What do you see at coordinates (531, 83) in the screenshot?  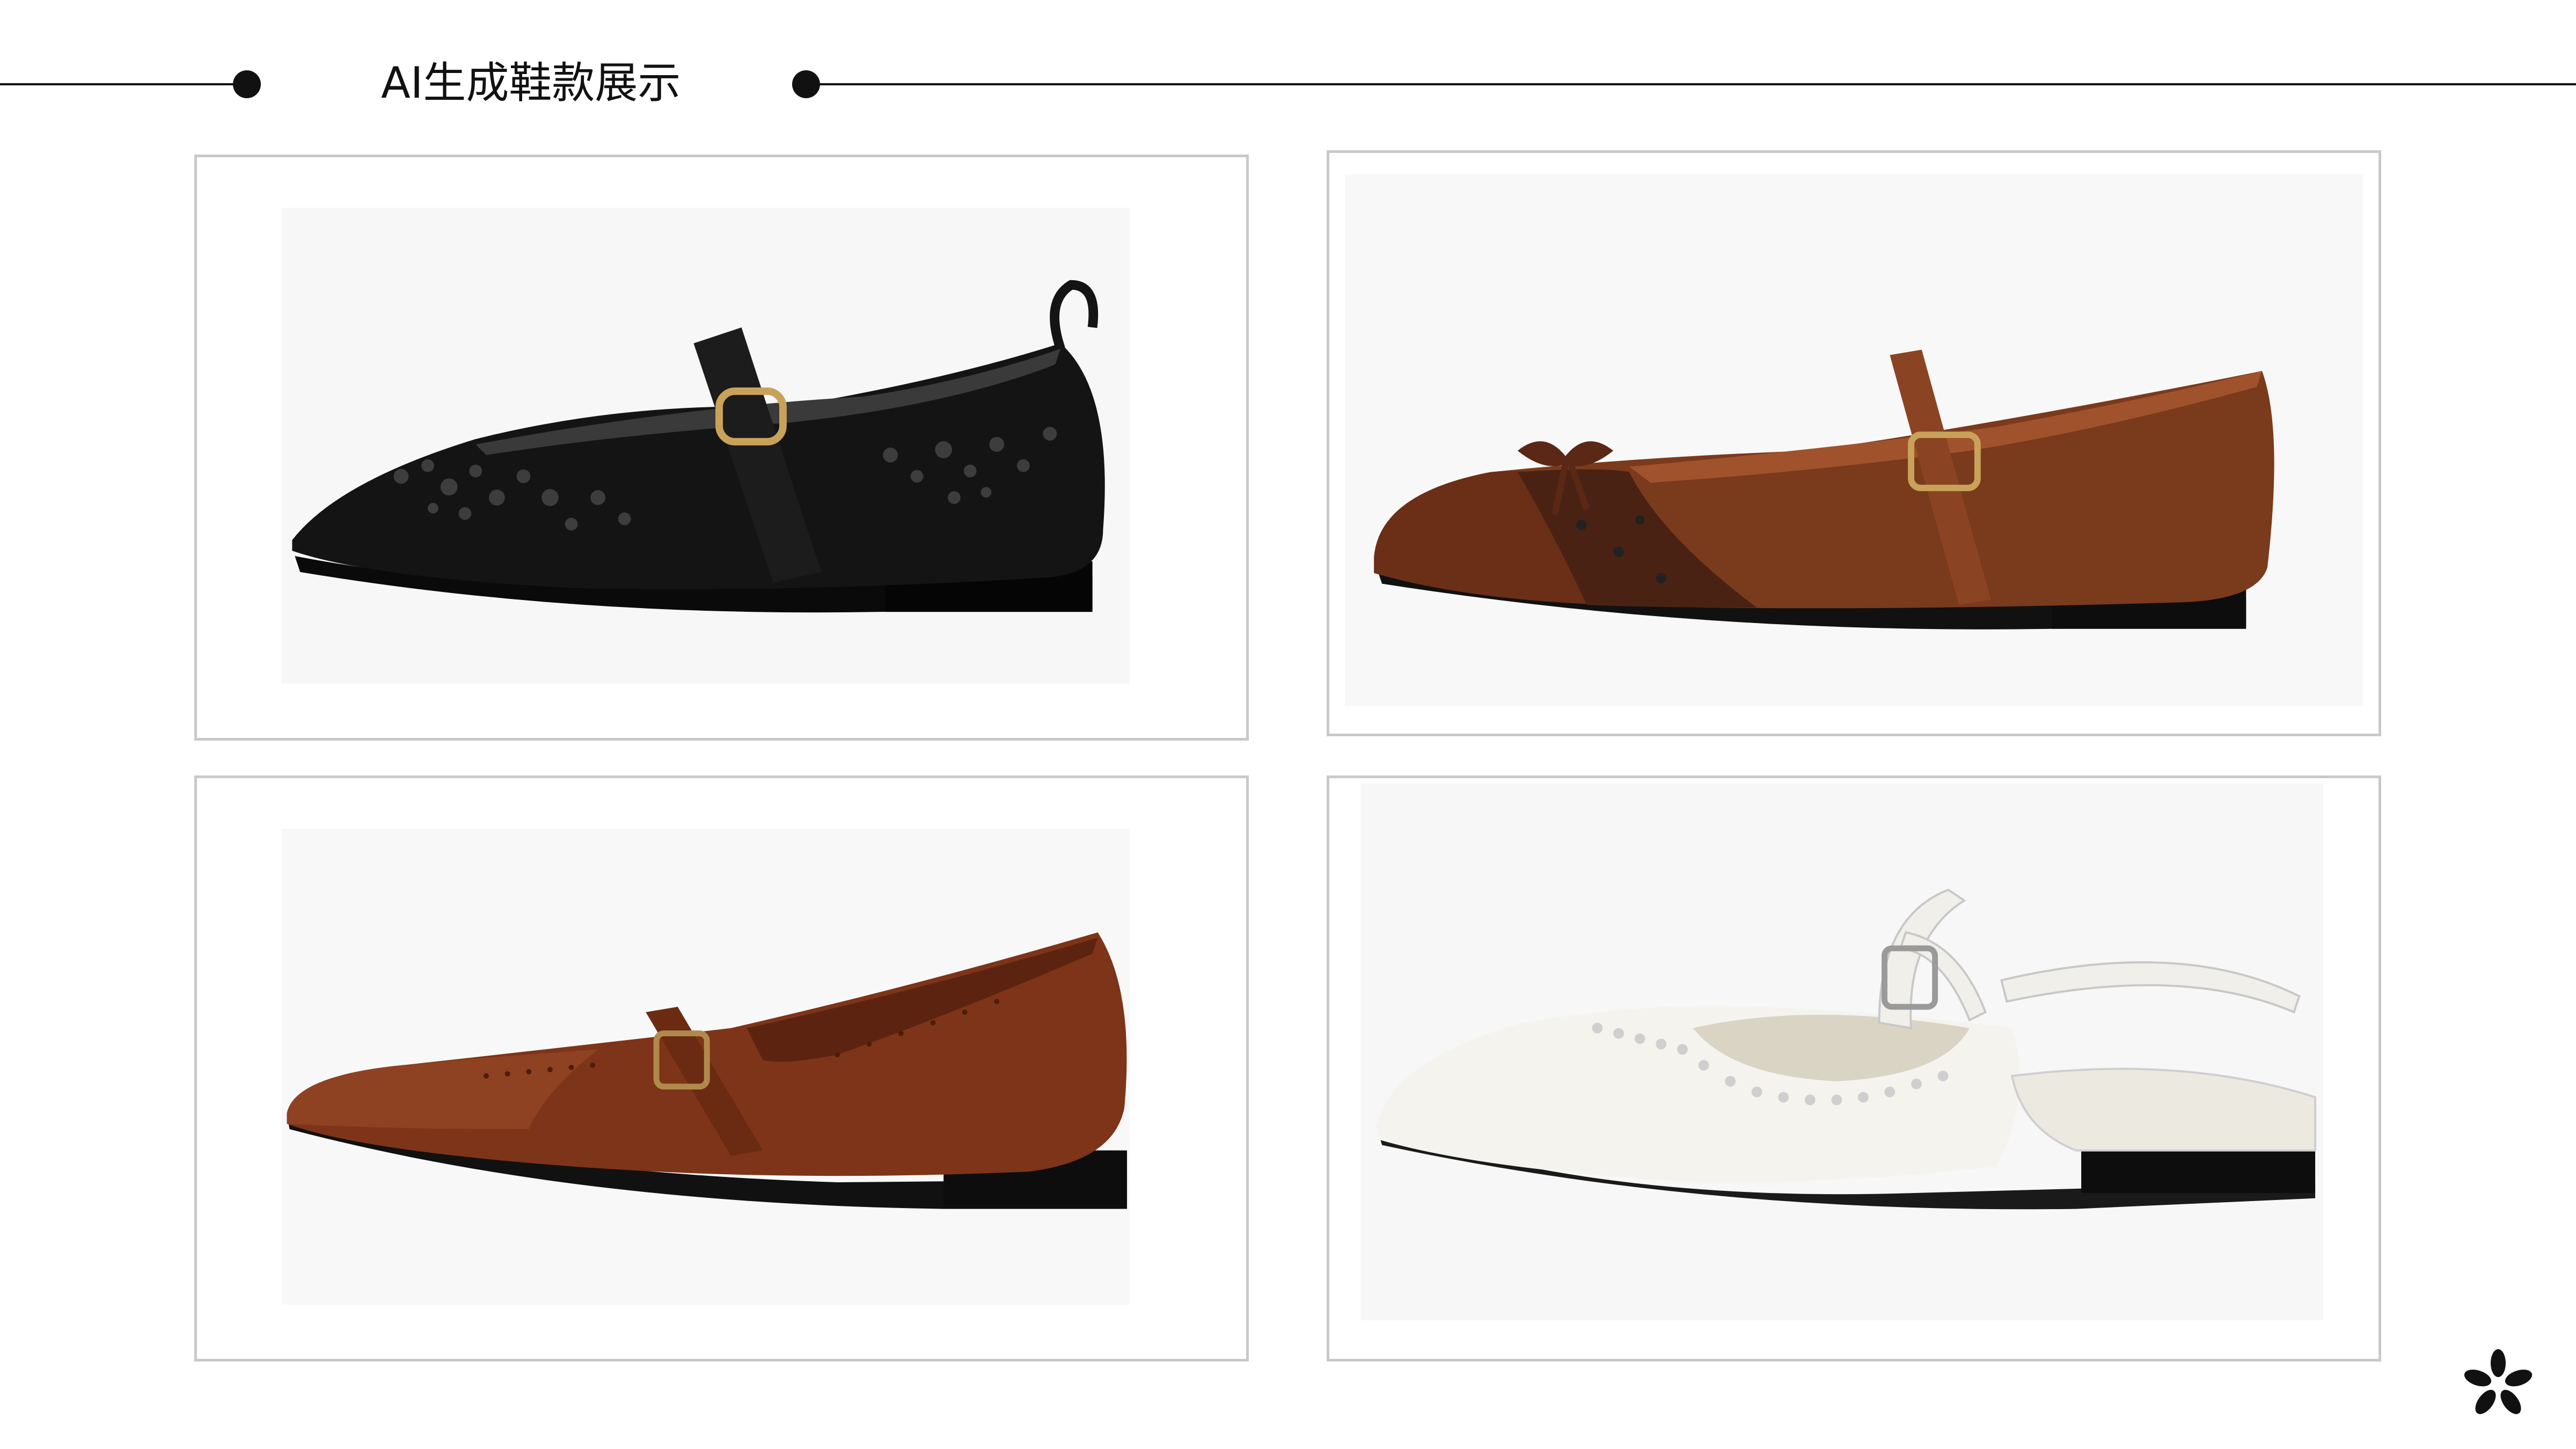 I see `page-title: AI生成鞋款展示` at bounding box center [531, 83].